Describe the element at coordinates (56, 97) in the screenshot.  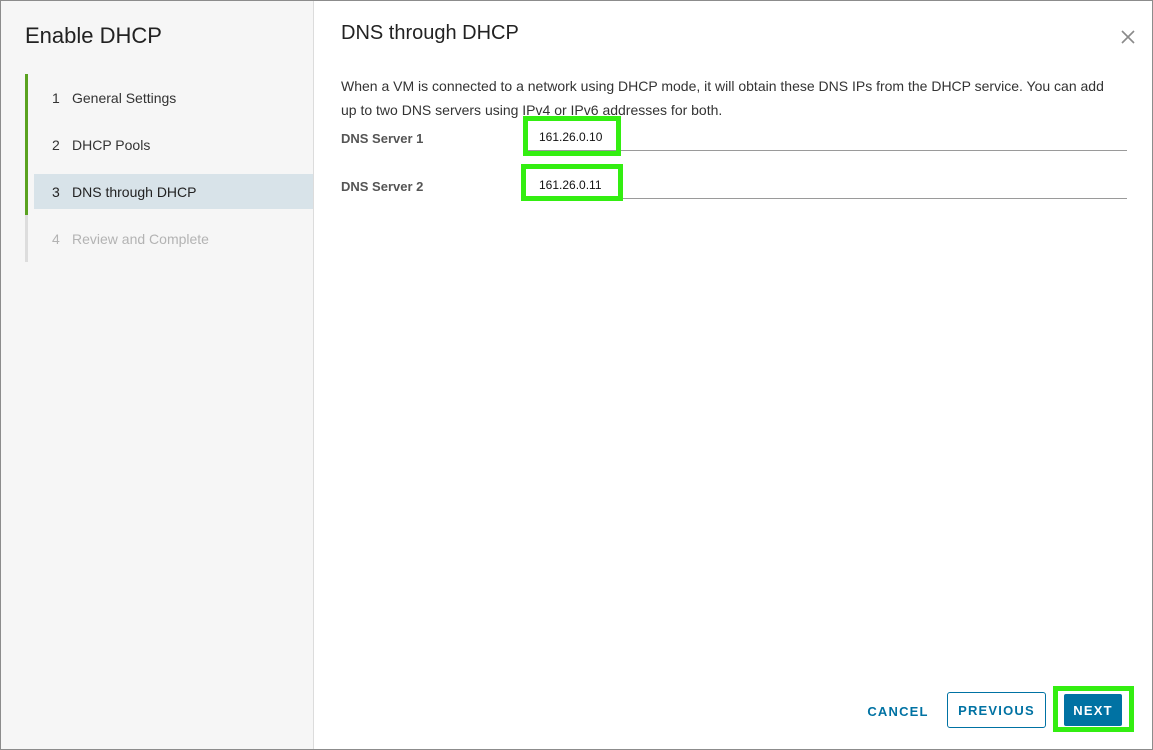
I see `step-number: 1` at that location.